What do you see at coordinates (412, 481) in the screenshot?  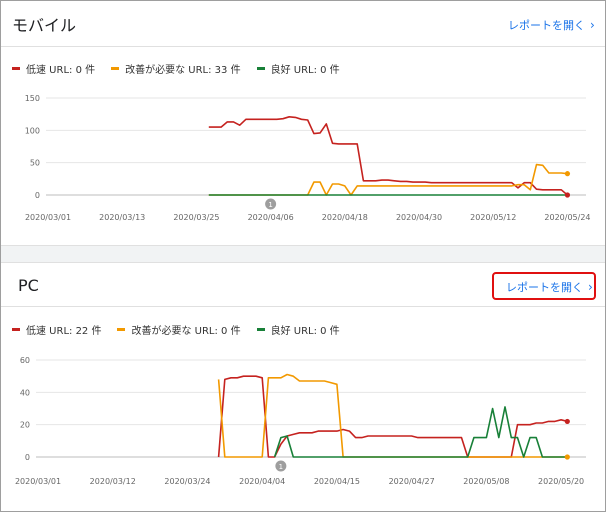 I see `pc-x-tick-5: 2020/04/27` at bounding box center [412, 481].